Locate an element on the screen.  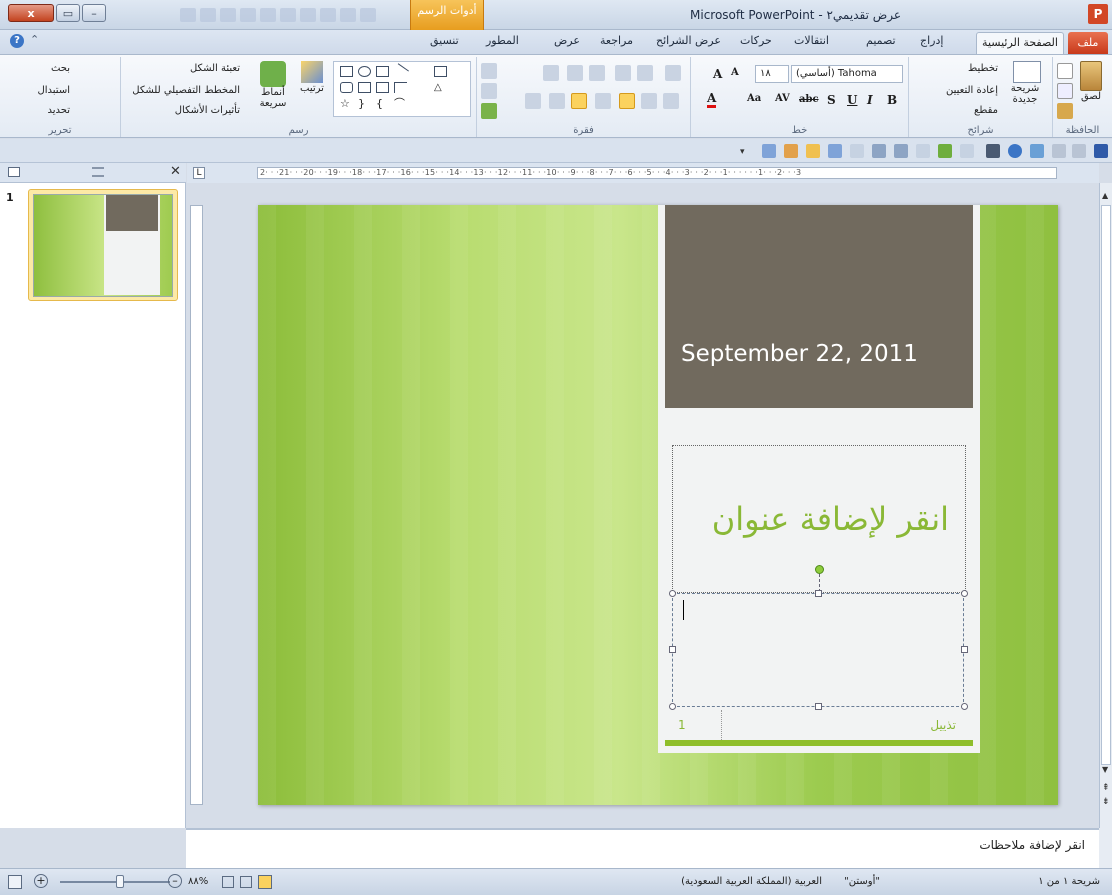
qat-tool-icon is located at coordinates (1037, 151).